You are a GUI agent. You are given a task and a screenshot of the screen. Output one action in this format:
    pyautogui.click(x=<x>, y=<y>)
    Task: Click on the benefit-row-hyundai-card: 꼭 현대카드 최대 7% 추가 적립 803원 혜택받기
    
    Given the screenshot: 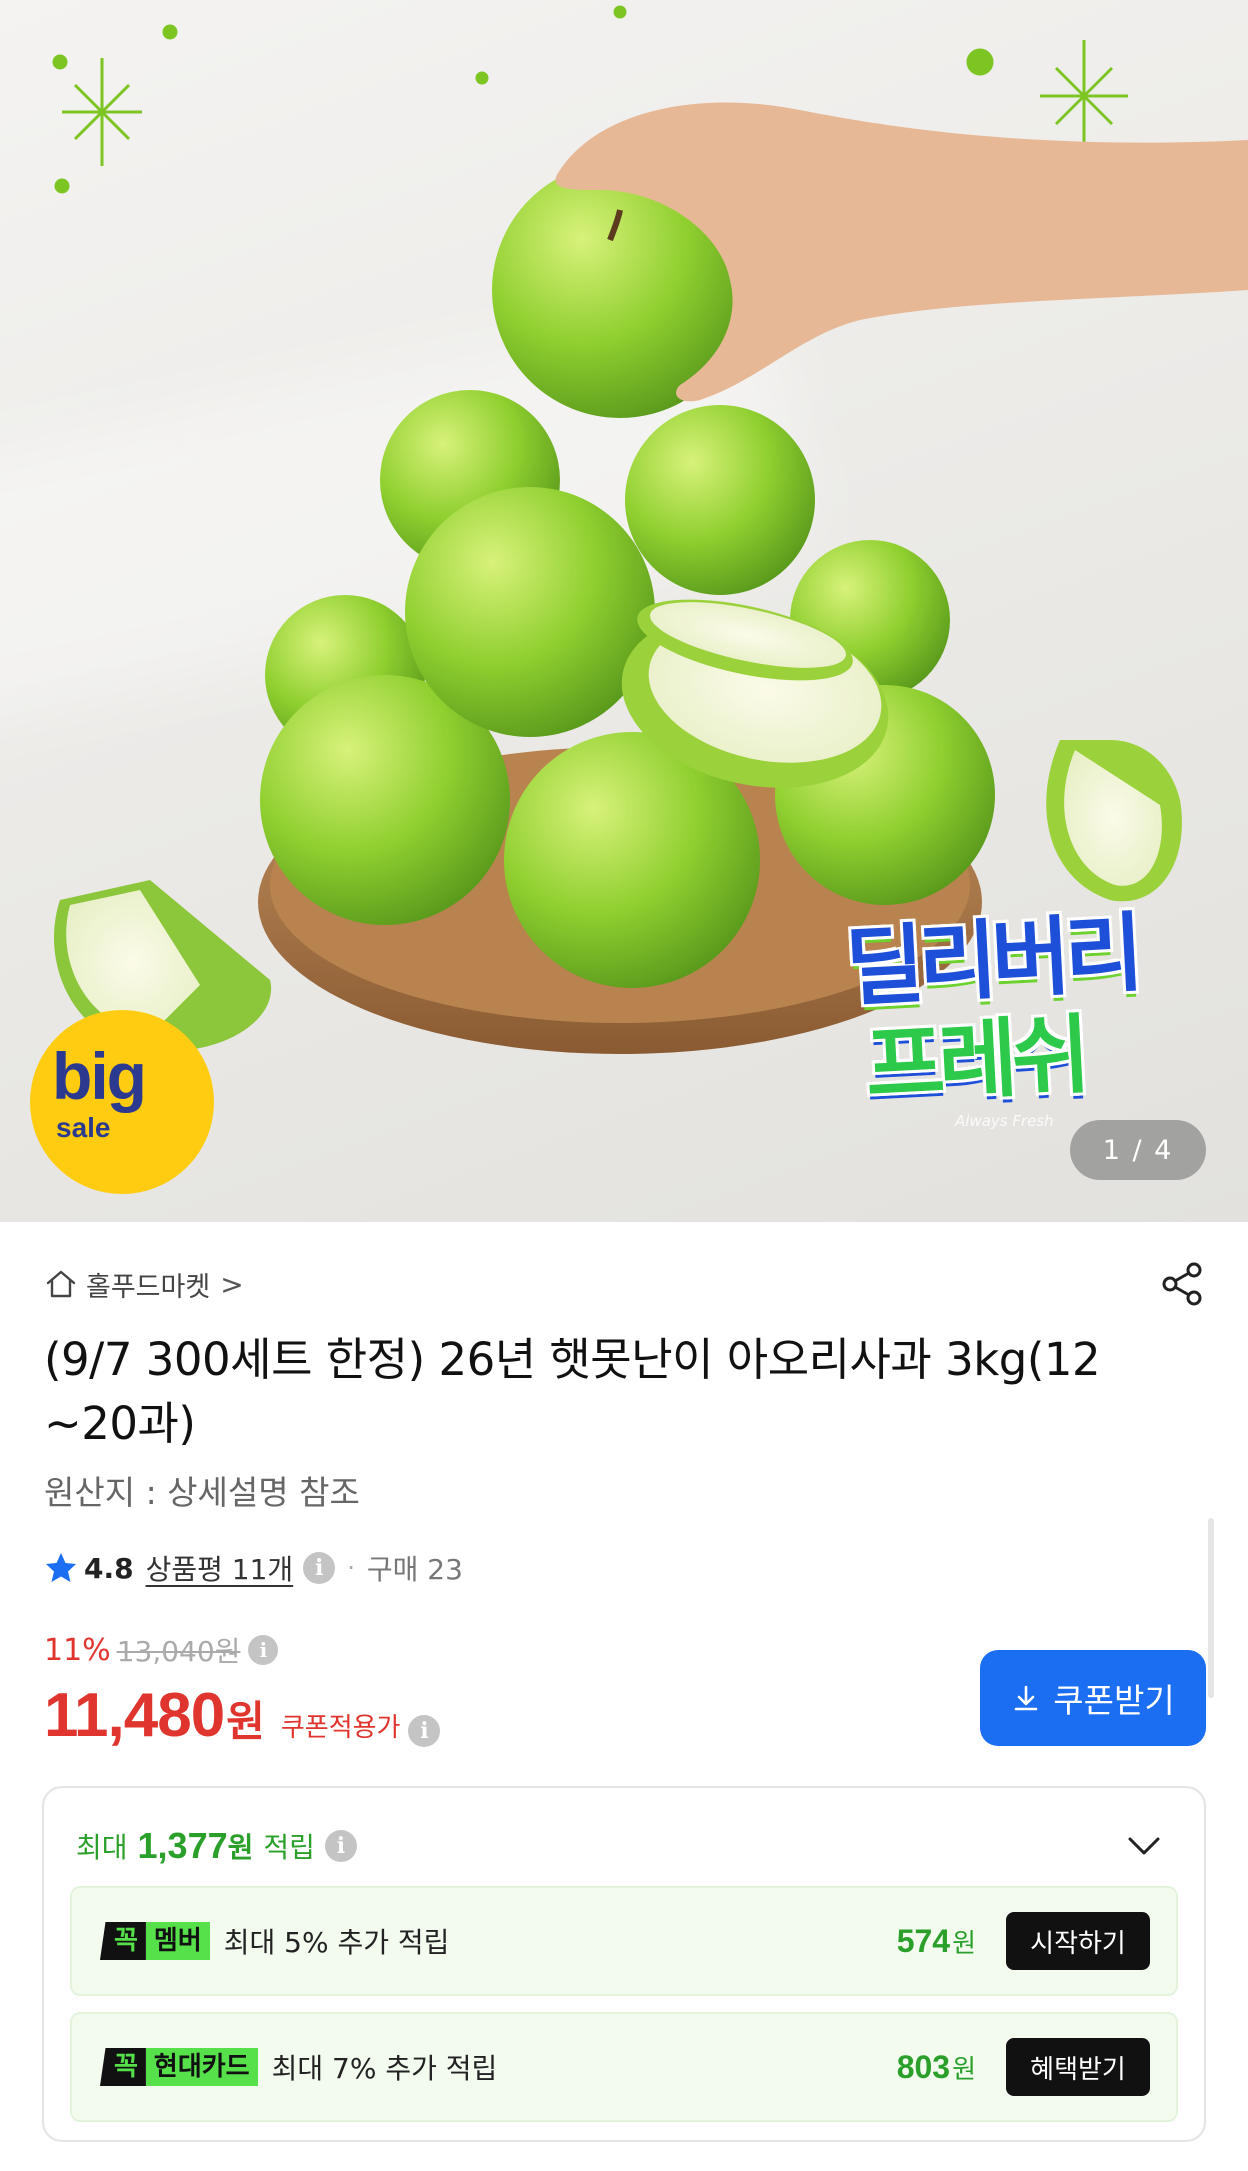 What is the action you would take?
    pyautogui.click(x=624, y=2067)
    